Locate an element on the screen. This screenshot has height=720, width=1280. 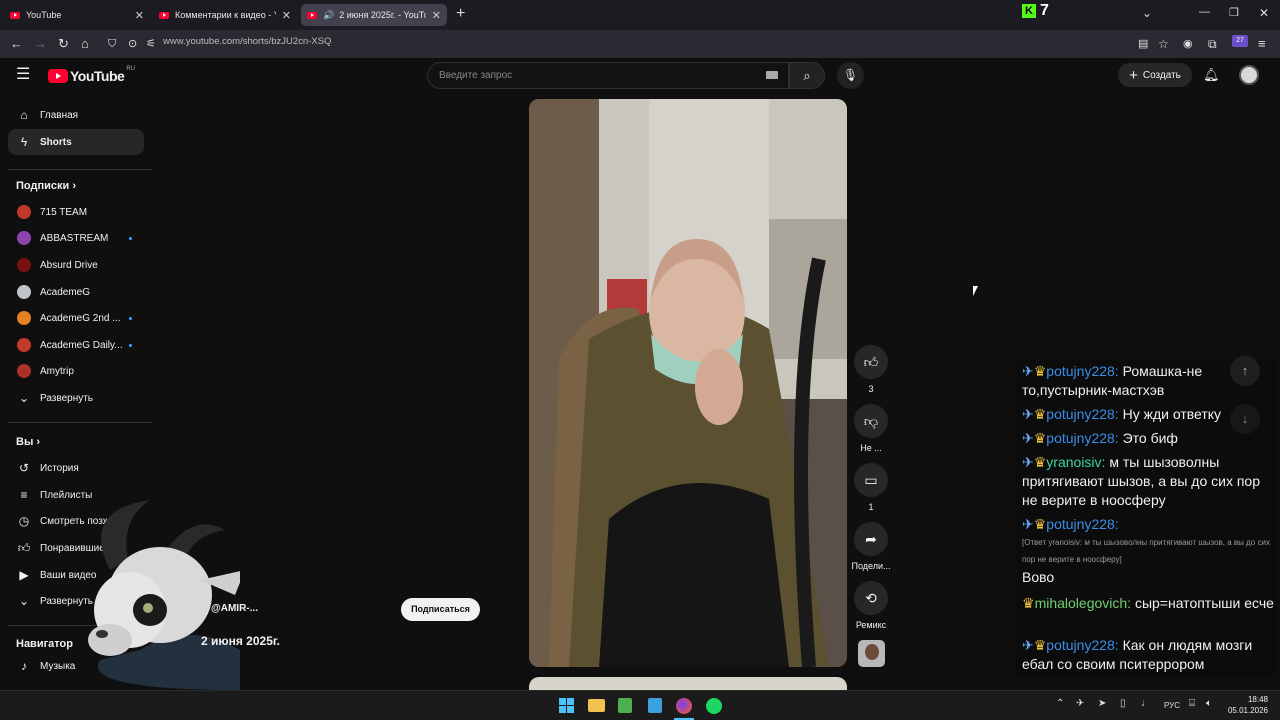
create-button: + Создать is located at coordinates (1155, 75).